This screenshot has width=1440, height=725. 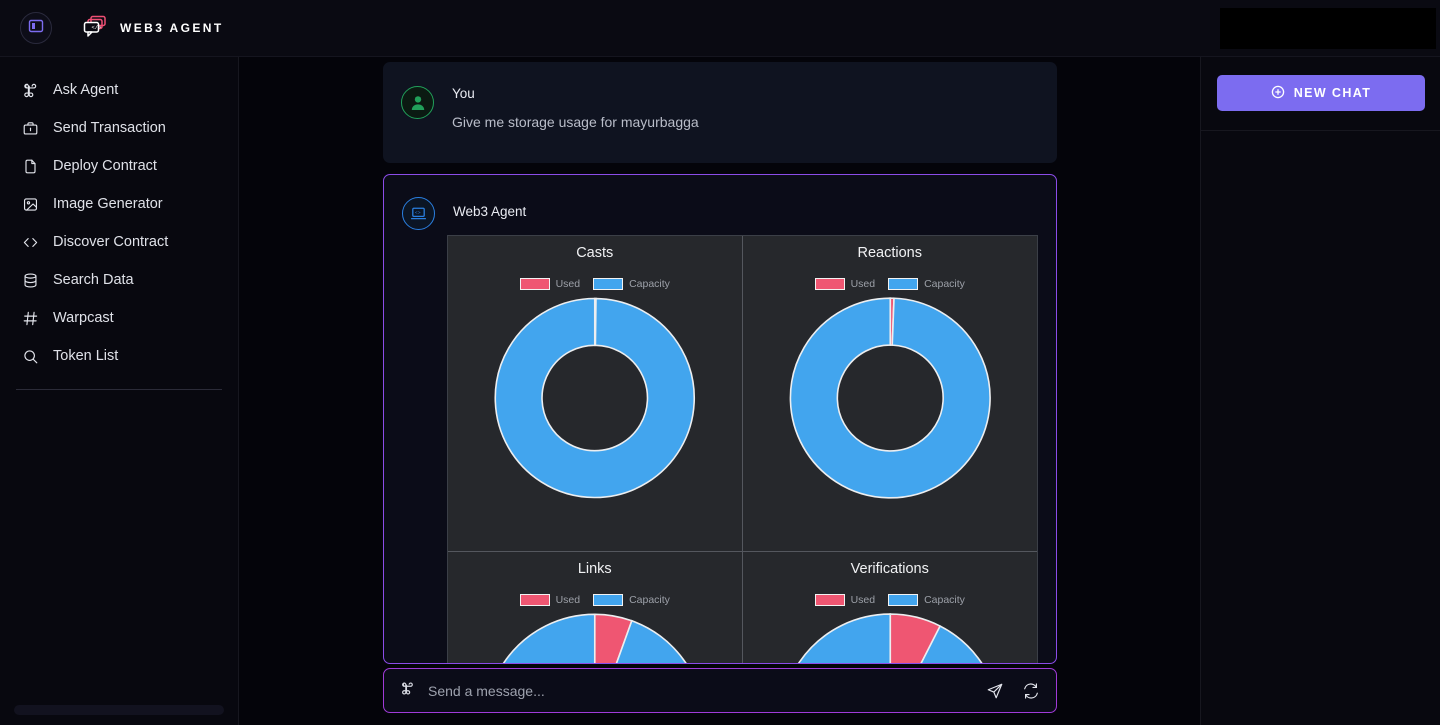 What do you see at coordinates (119, 710) in the screenshot?
I see `sidebar-horizontal-scrollbar` at bounding box center [119, 710].